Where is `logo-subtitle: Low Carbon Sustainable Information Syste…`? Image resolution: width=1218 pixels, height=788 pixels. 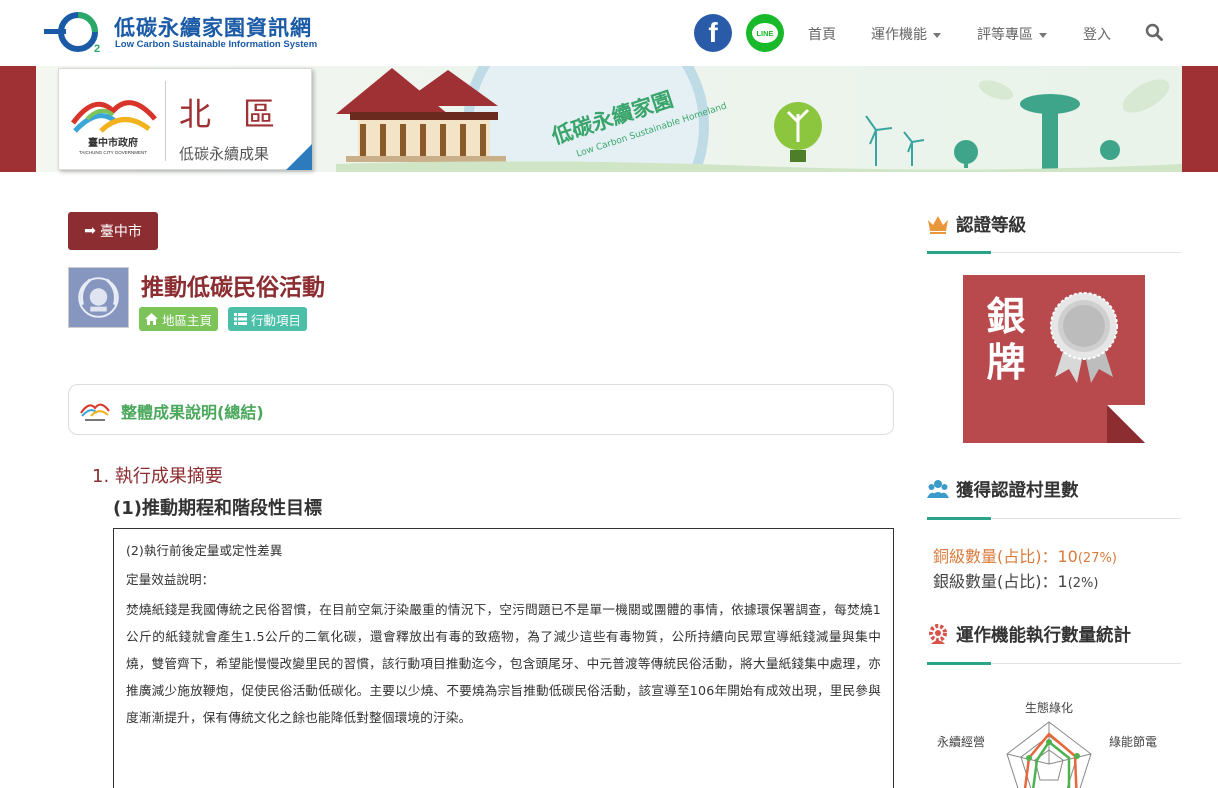
logo-subtitle: Low Carbon Sustainable Information Syste… is located at coordinates (216, 44).